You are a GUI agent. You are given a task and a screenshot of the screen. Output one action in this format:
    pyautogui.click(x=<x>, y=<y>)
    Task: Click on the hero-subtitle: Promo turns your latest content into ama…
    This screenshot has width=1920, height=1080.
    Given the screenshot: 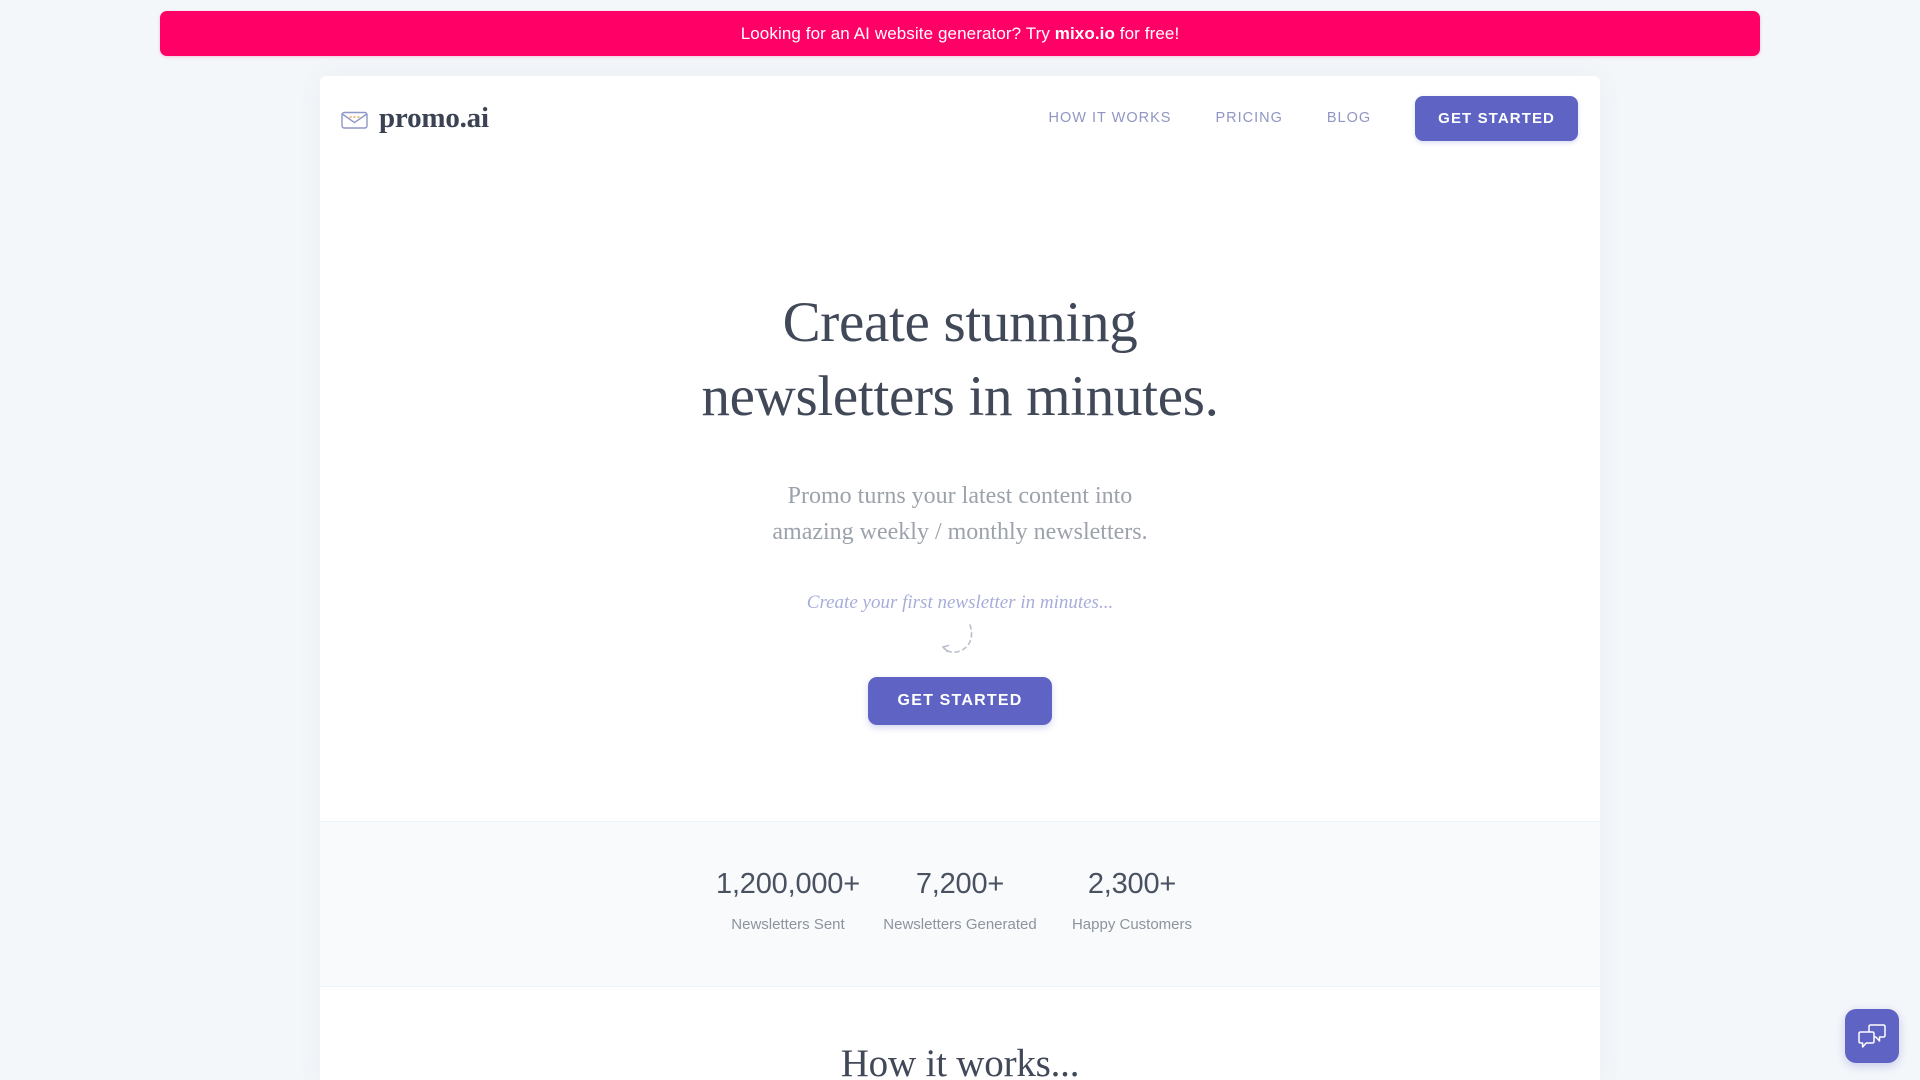 What is the action you would take?
    pyautogui.click(x=959, y=514)
    